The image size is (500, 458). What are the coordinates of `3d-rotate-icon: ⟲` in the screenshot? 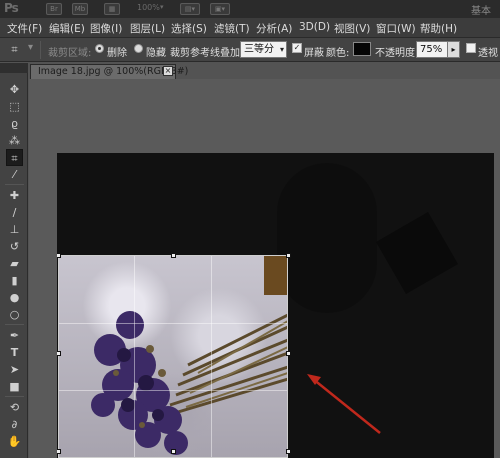 It's located at (14, 407).